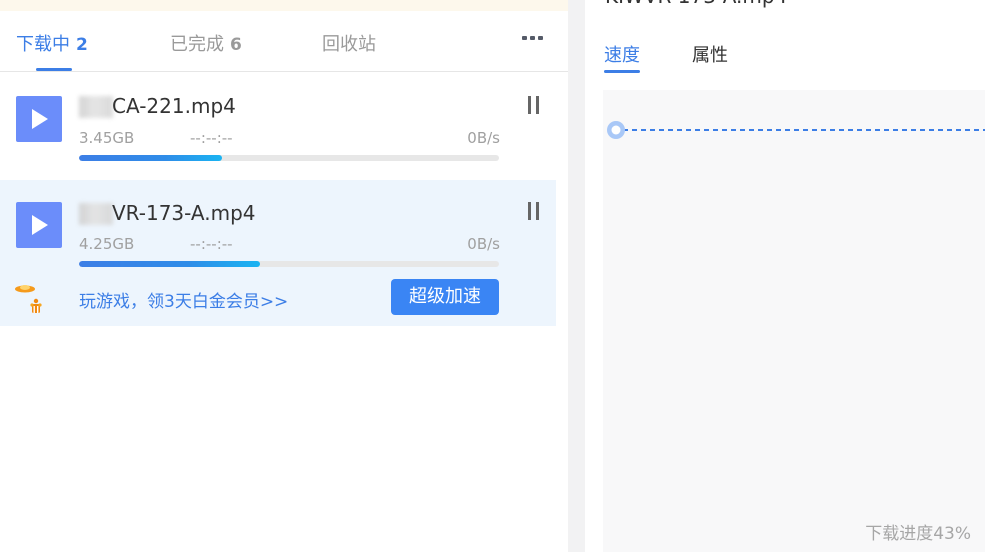 This screenshot has width=985, height=552. I want to click on tab-completed: 已完成 6, so click(206, 43).